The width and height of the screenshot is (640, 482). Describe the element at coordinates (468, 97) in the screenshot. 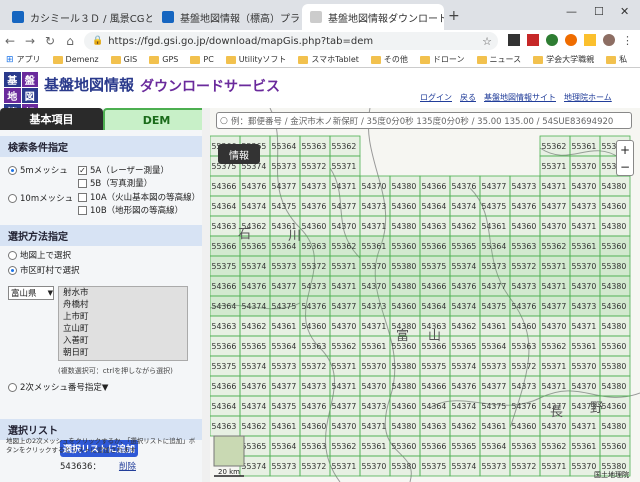

I see `back-link: 戻る` at that location.